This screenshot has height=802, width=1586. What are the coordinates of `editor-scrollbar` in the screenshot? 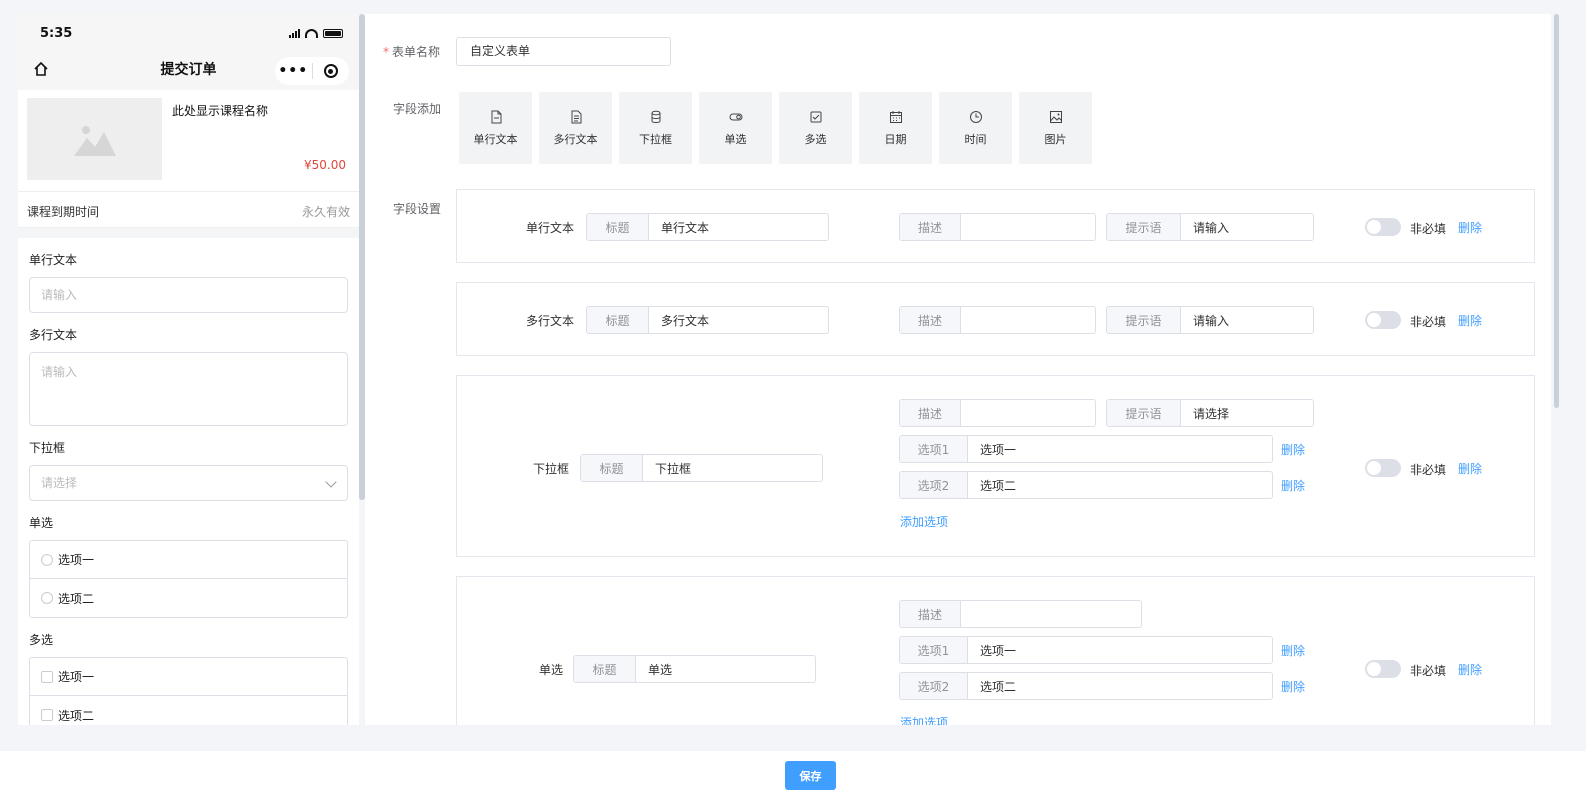 It's located at (1556, 211).